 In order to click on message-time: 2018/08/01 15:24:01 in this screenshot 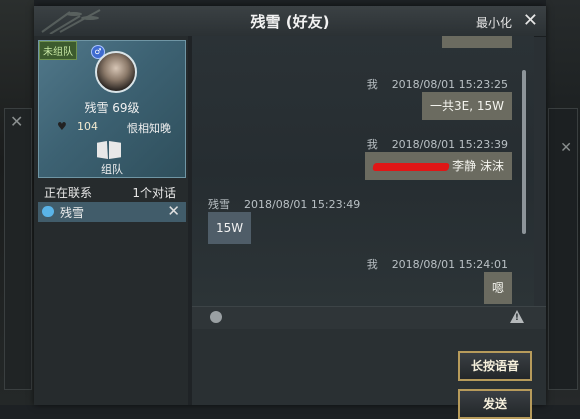, I will do `click(449, 264)`.